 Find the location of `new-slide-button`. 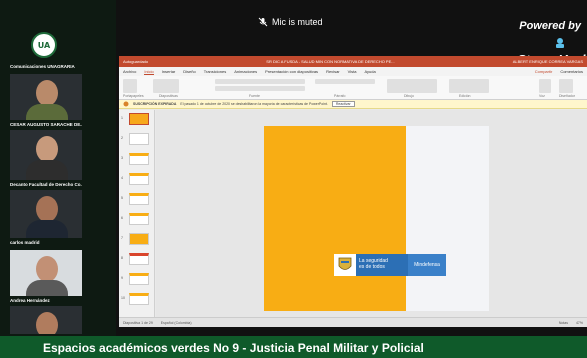

new-slide-button is located at coordinates (166, 86).